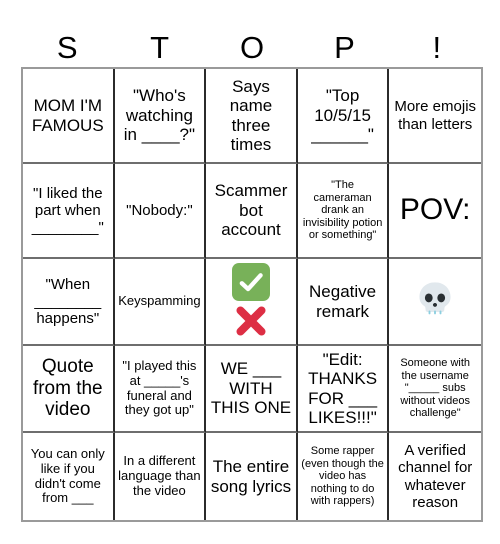 Image resolution: width=500 pixels, height=544 pixels. I want to click on bingo-cell-o-2: Scammer bot account, so click(252, 211).